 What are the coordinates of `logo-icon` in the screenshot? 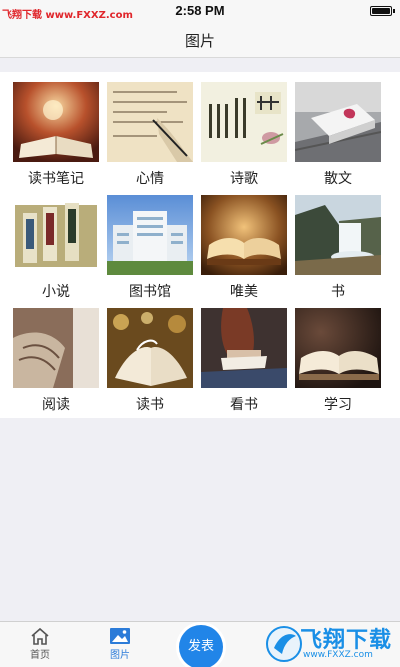 It's located at (284, 644).